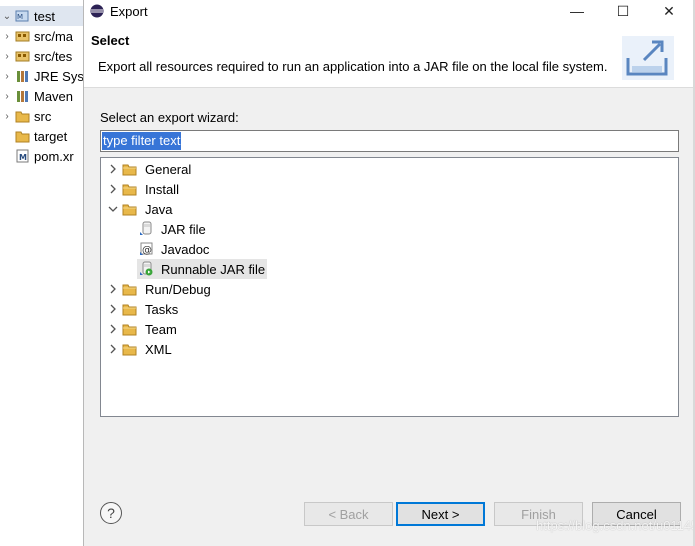 This screenshot has width=695, height=546. What do you see at coordinates (143, 189) in the screenshot?
I see `tree-node-install: Install` at bounding box center [143, 189].